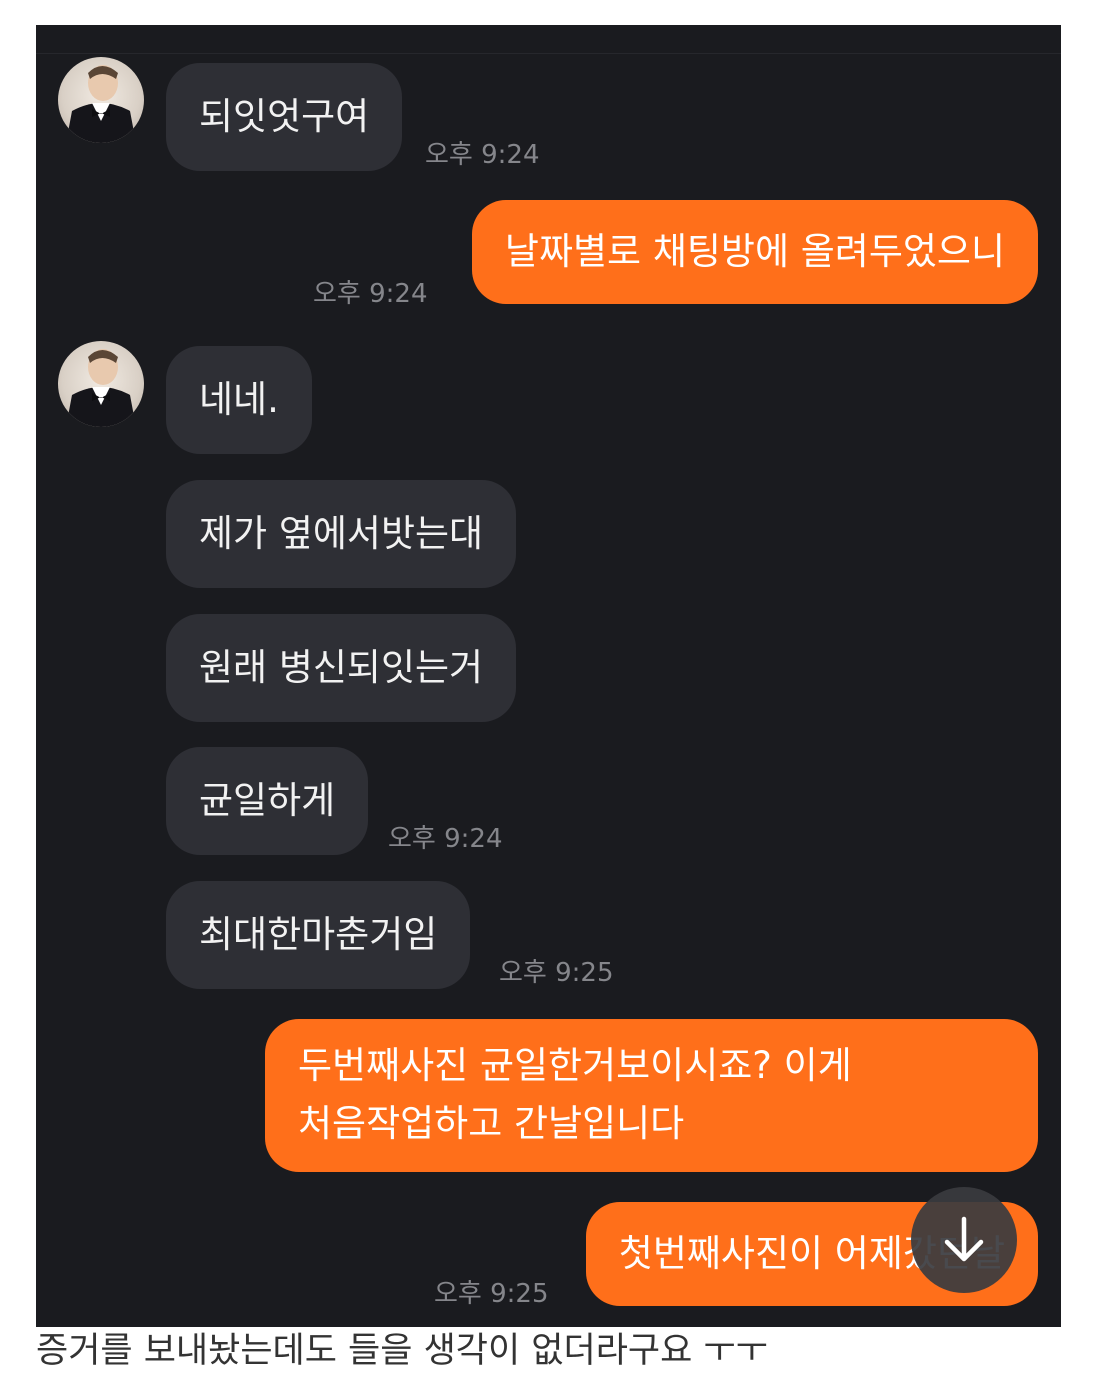 The image size is (1104, 1387). What do you see at coordinates (267, 801) in the screenshot?
I see `incoming-message: 균일하게` at bounding box center [267, 801].